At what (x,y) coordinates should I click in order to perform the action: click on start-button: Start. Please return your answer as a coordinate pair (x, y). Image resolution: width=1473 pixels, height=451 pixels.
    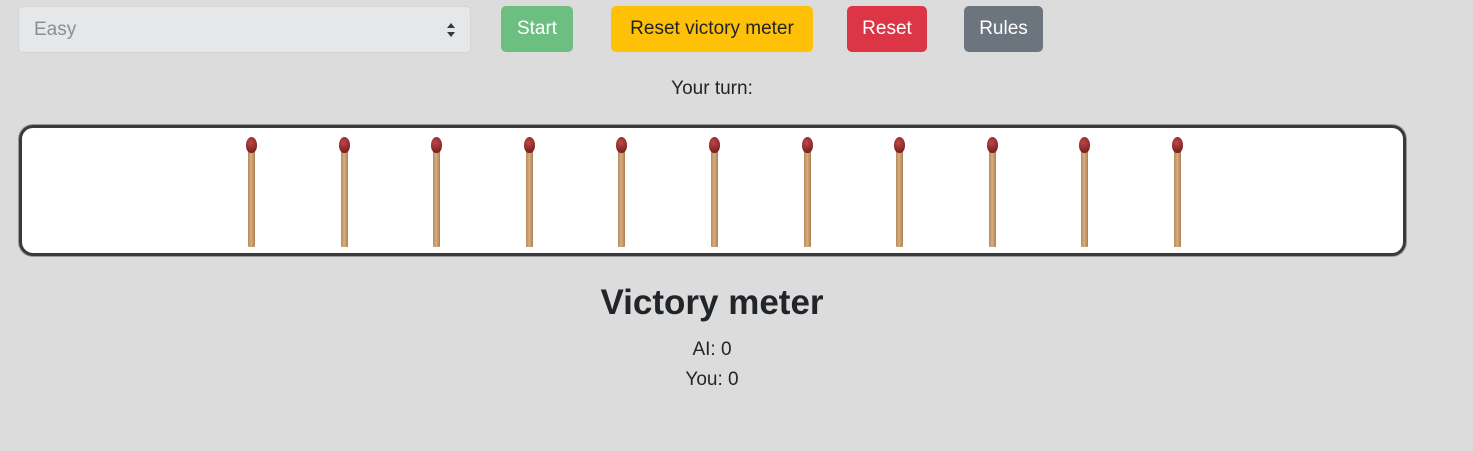
    Looking at the image, I should click on (537, 29).